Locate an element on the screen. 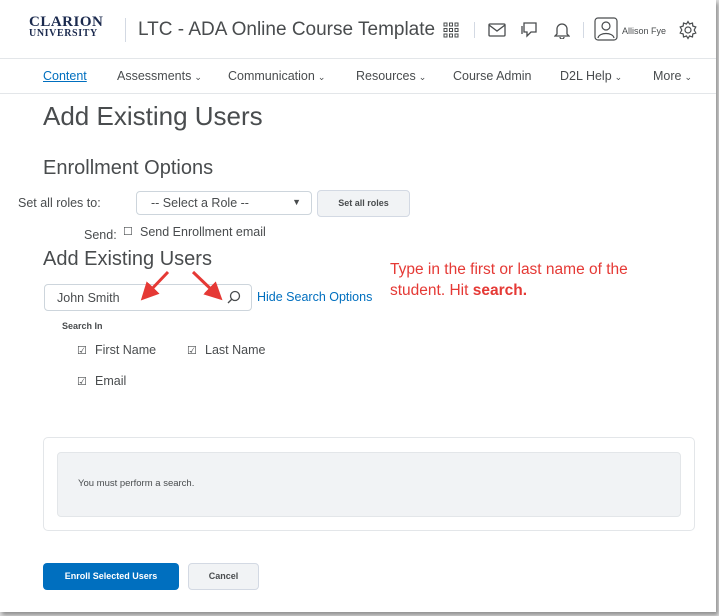  nav-item-label: D2L Help is located at coordinates (586, 76).